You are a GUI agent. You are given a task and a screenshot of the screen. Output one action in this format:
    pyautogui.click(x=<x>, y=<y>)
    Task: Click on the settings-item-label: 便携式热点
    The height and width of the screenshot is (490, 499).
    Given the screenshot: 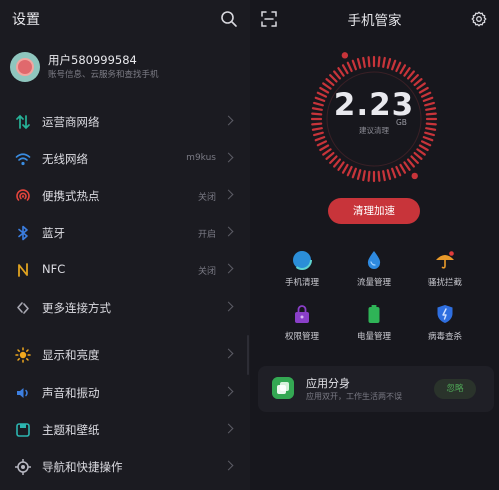 What is the action you would take?
    pyautogui.click(x=71, y=196)
    